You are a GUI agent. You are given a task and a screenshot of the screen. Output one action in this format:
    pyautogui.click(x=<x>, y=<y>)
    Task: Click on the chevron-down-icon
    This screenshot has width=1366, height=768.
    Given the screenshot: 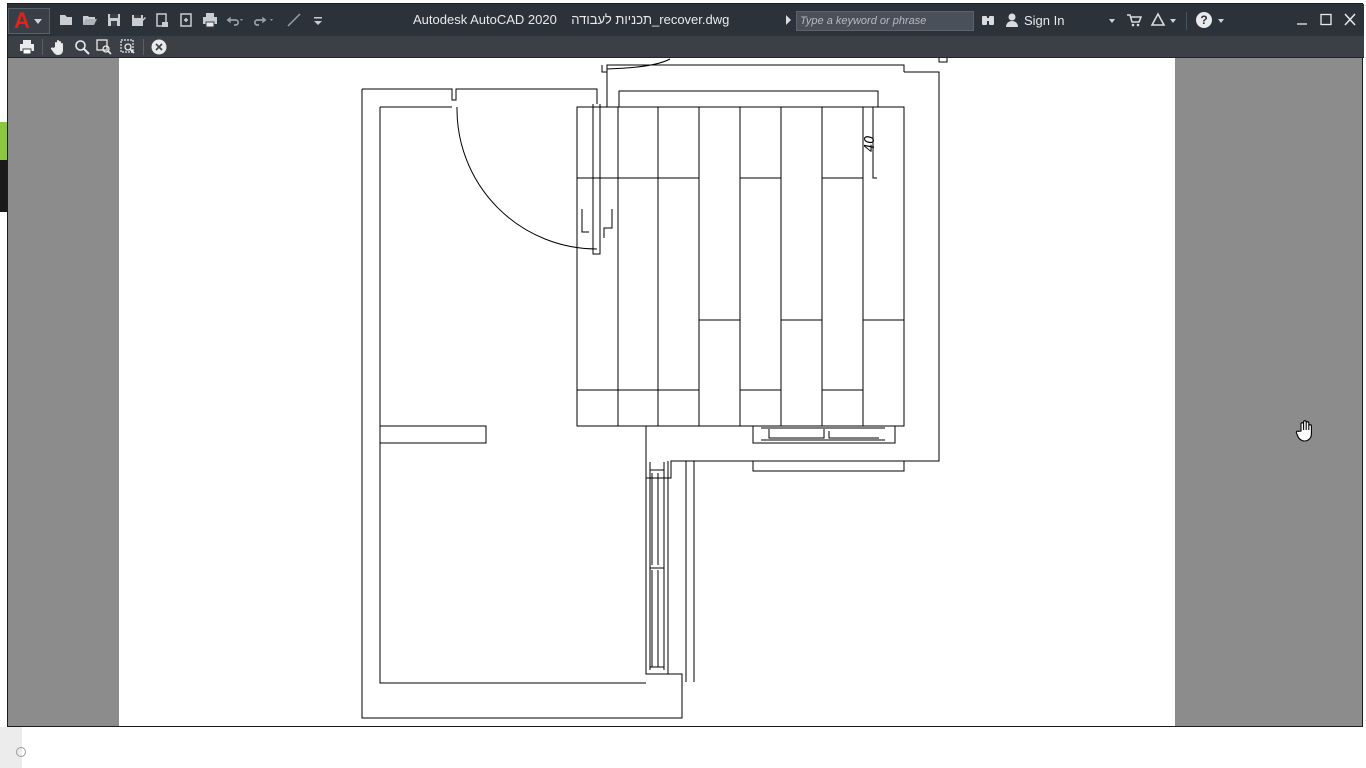 What is the action you would take?
    pyautogui.click(x=37, y=21)
    